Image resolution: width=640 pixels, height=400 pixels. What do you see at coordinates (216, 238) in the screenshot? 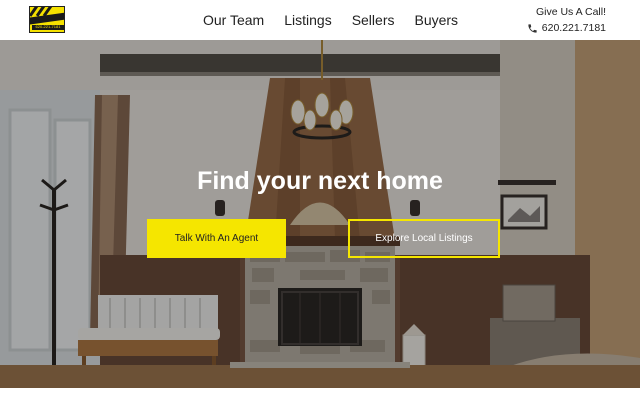
I see `talk-with-agent-button: Talk With An Agent` at bounding box center [216, 238].